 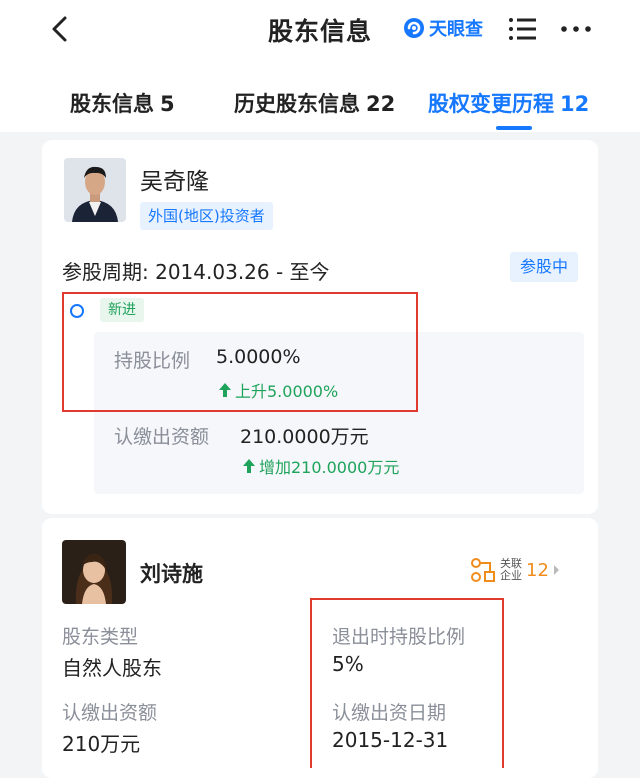 I want to click on period-label: 参股周期:, so click(x=105, y=272).